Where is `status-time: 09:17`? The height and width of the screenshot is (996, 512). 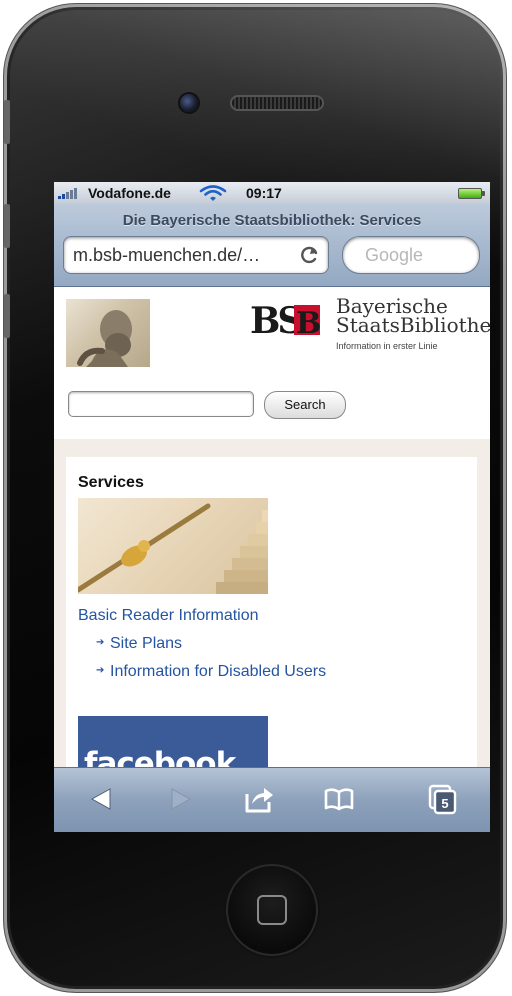 status-time: 09:17 is located at coordinates (264, 193).